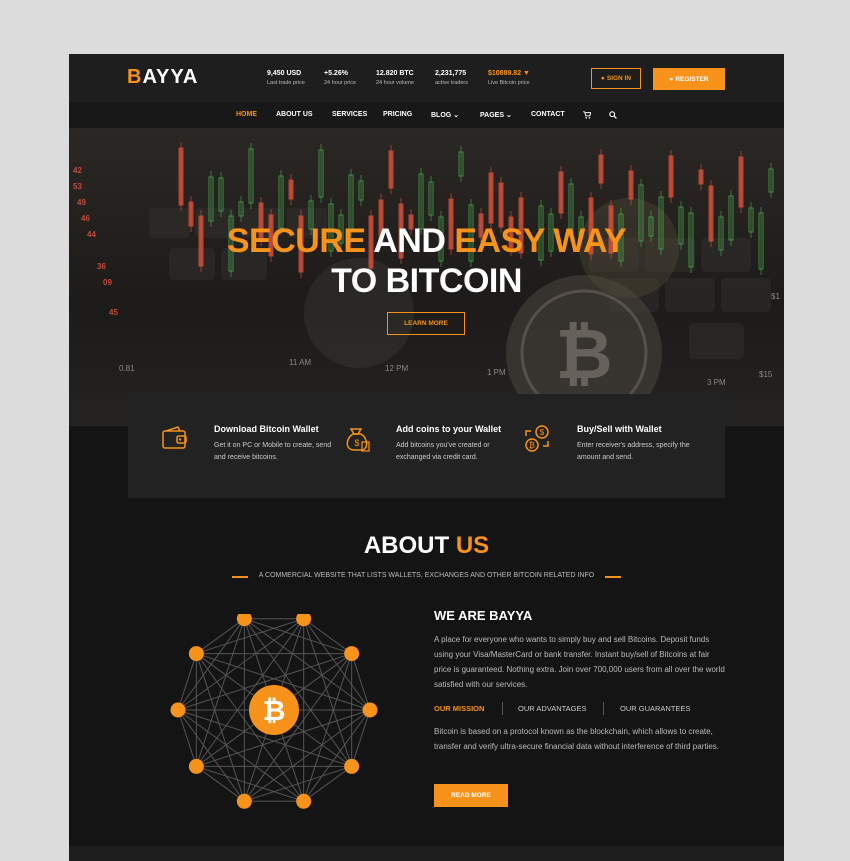 The image size is (850, 861). What do you see at coordinates (509, 83) in the screenshot?
I see `stat-label: Live Bitcoin price` at bounding box center [509, 83].